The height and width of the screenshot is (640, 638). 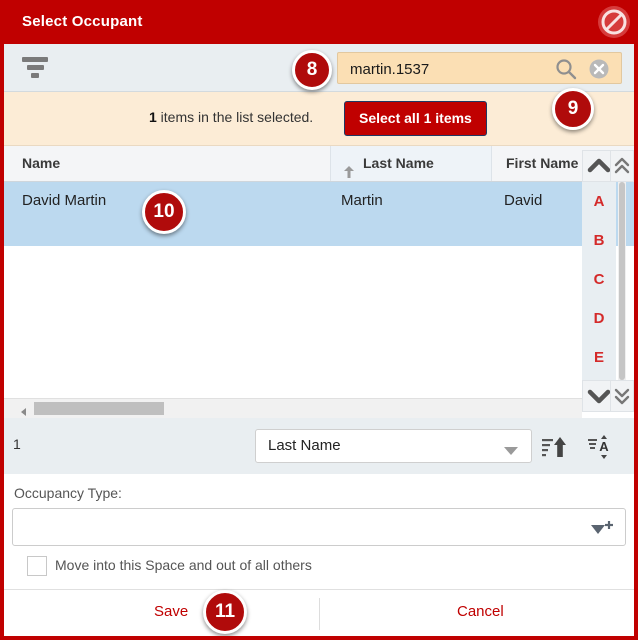 I want to click on page-up-button, so click(x=622, y=166).